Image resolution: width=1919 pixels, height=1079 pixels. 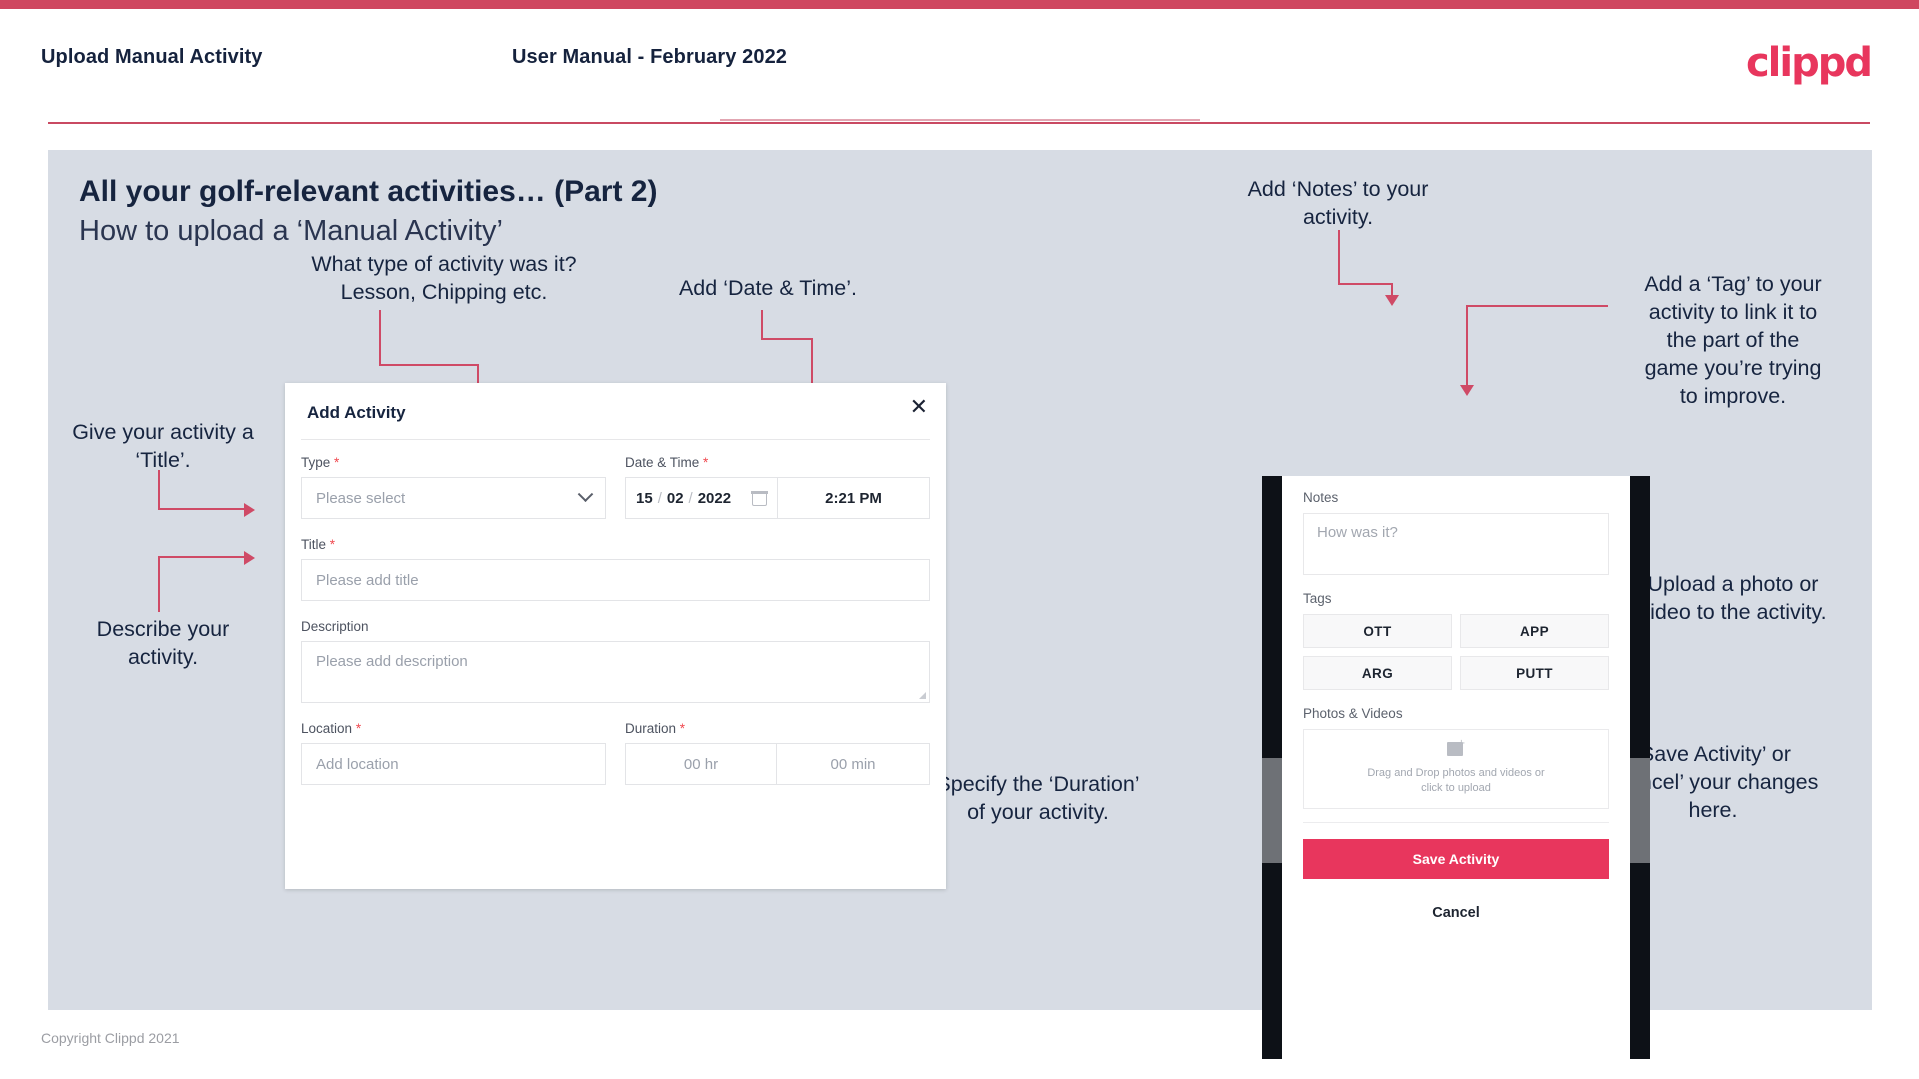 I want to click on time-input: 2:21 PM, so click(x=854, y=498).